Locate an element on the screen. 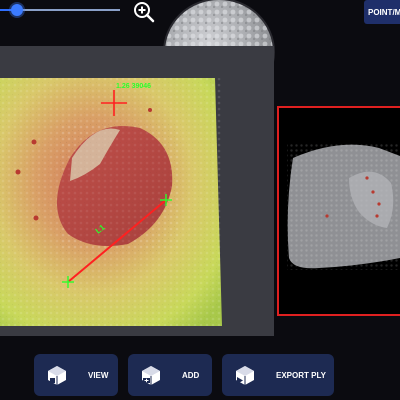 Image resolution: width=400 pixels, height=400 pixels. bottom-toolbar: VIEW ADD EXPORT PLY is located at coordinates (200, 376).